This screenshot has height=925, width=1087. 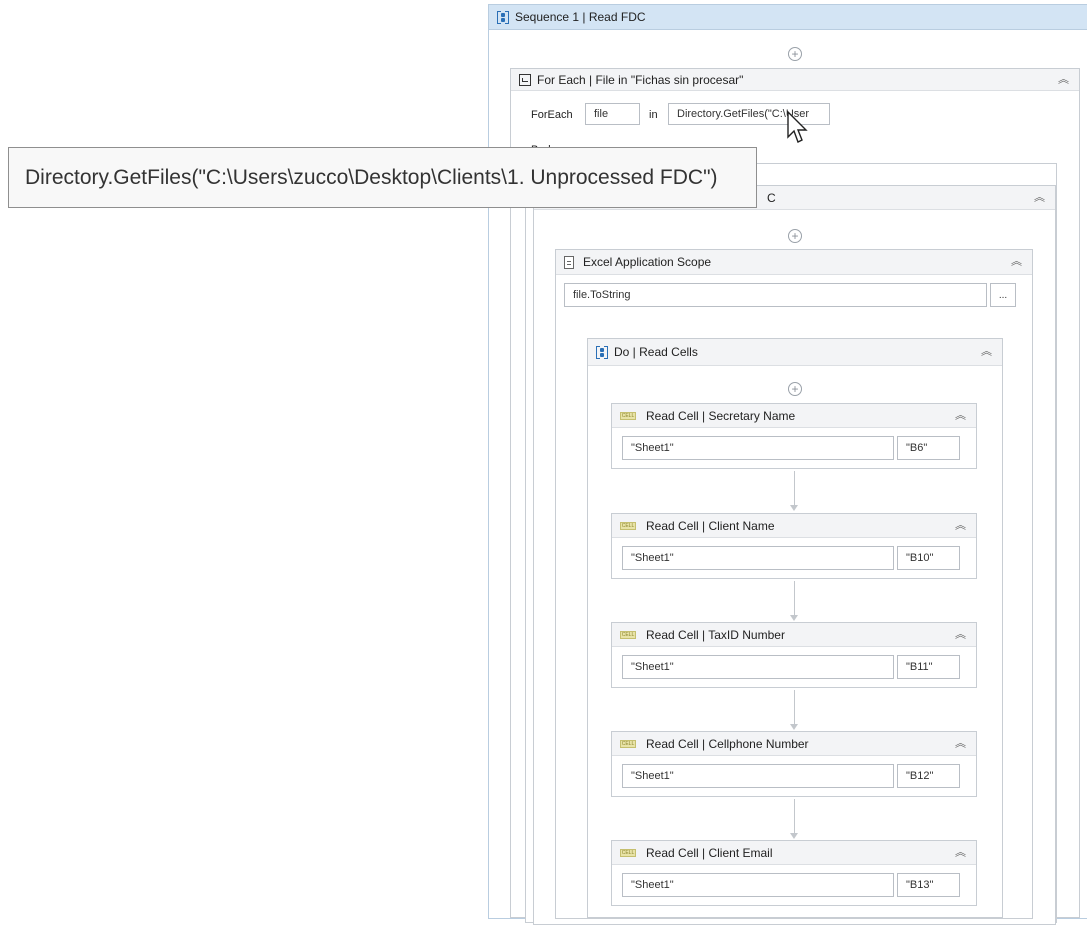 I want to click on read-cell-title: Read Cell | Client Email, so click(x=709, y=852).